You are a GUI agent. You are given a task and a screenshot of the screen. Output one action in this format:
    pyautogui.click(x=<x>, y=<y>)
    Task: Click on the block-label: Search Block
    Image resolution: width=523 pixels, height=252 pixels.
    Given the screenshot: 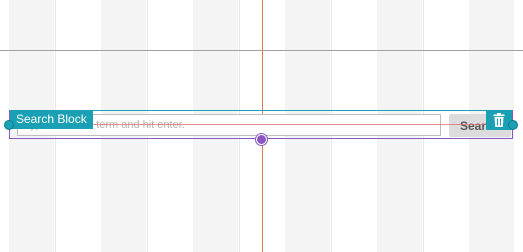 What is the action you would take?
    pyautogui.click(x=51, y=119)
    